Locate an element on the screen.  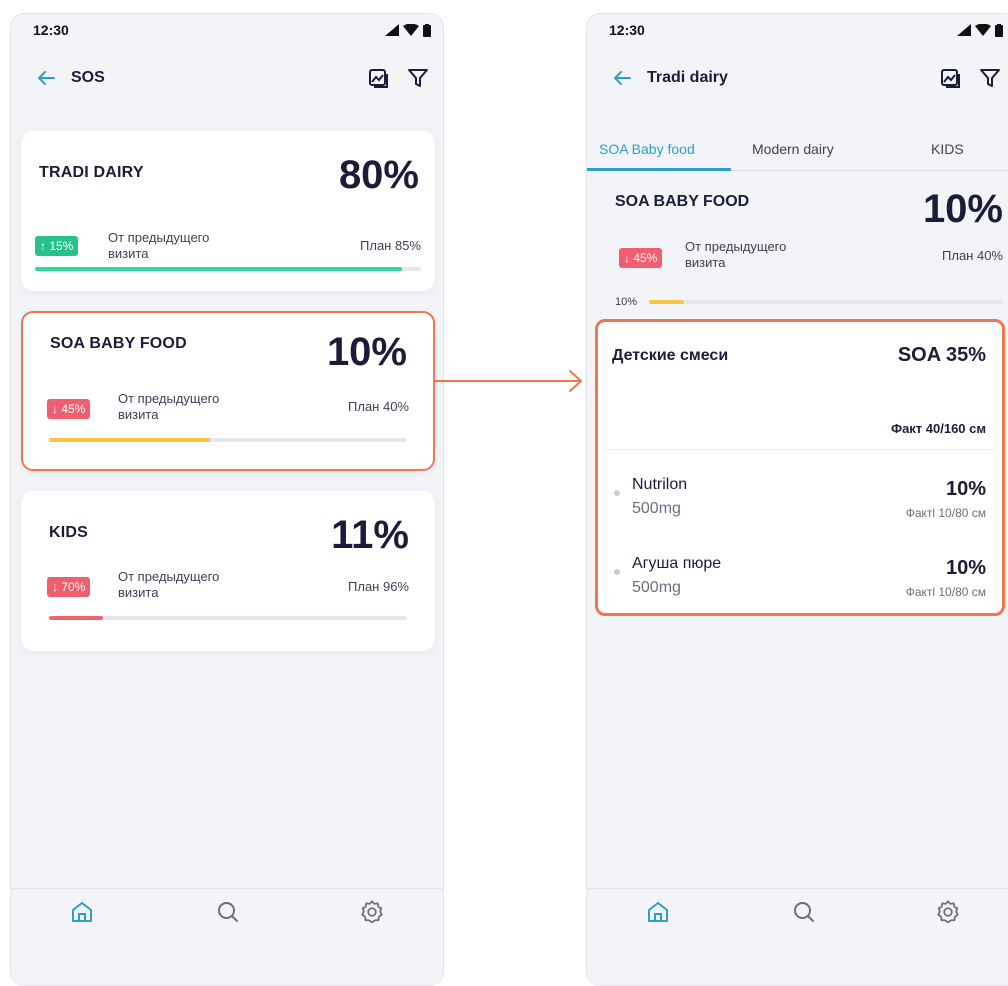
summary-title: SOA BABY FOOD is located at coordinates (682, 201).